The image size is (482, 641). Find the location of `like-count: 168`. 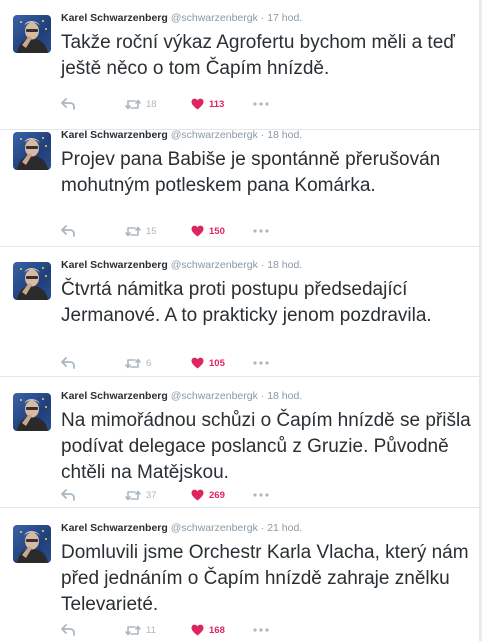

like-count: 168 is located at coordinates (217, 630).